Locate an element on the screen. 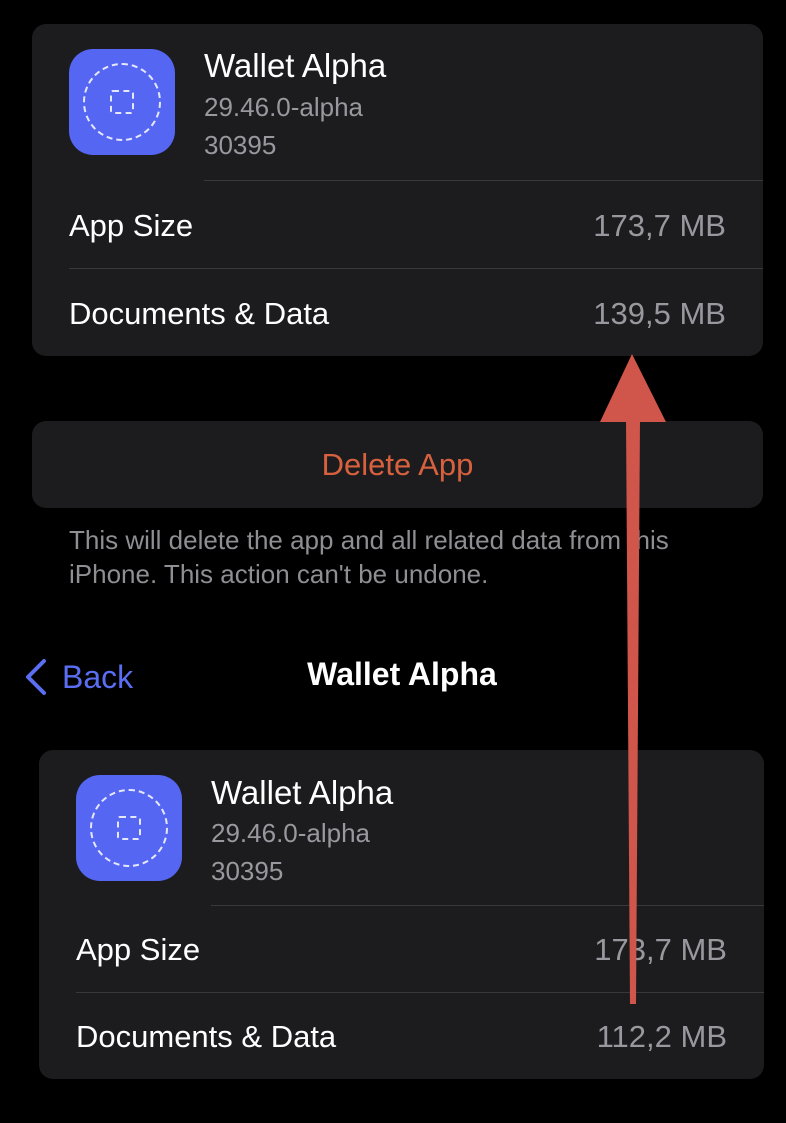 The height and width of the screenshot is (1123, 786). delete-app-button: Delete App is located at coordinates (397, 464).